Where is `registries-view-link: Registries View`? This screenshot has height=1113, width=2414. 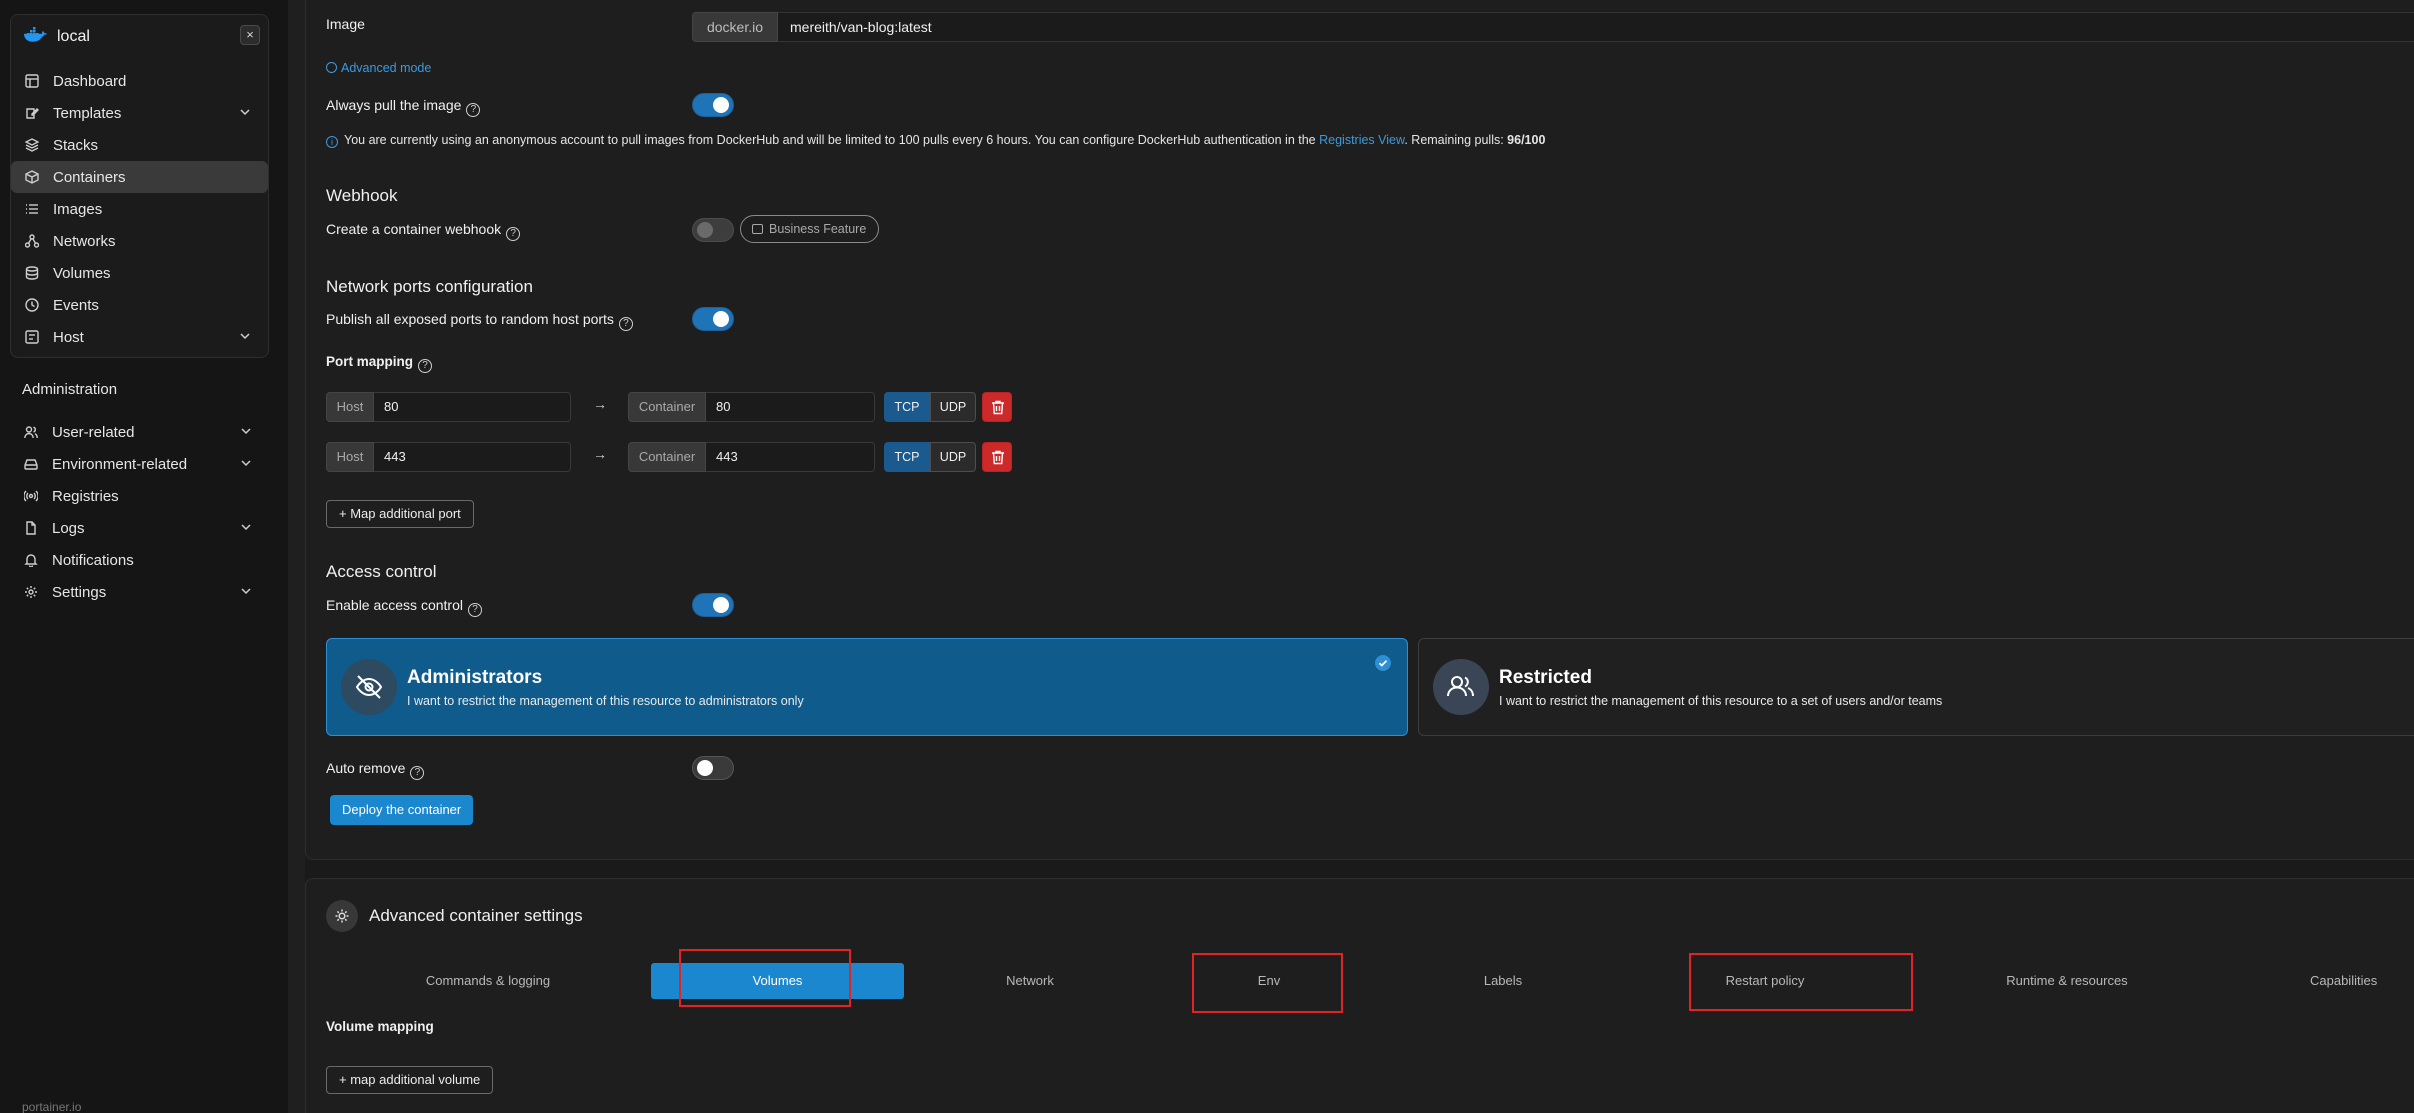 registries-view-link: Registries View is located at coordinates (1361, 140).